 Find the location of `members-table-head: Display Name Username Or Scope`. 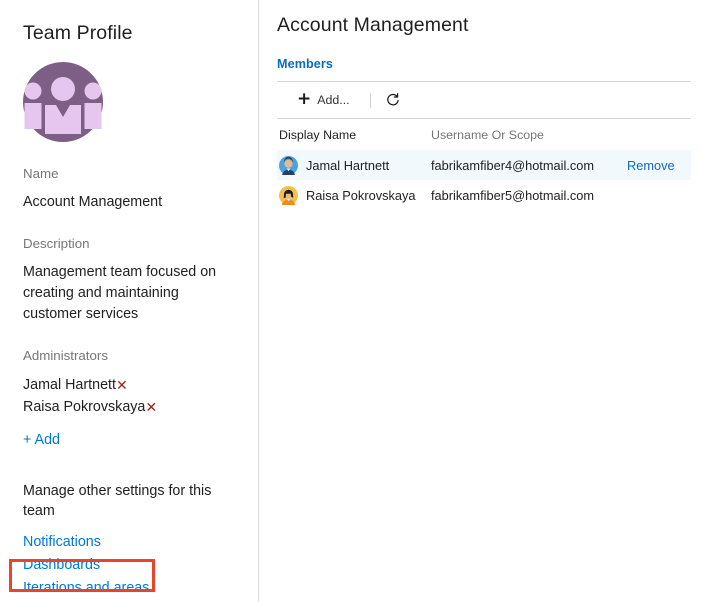

members-table-head: Display Name Username Or Scope is located at coordinates (484, 134).